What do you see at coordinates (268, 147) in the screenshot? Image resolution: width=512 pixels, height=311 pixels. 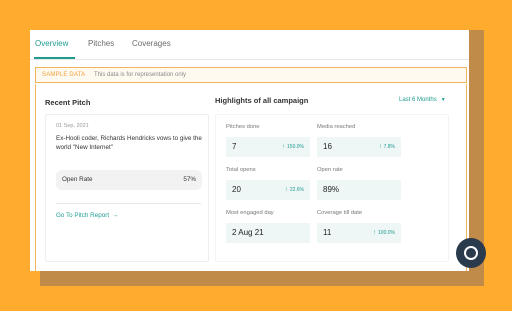 I see `metric-box: 7 ↑ 150.0%` at bounding box center [268, 147].